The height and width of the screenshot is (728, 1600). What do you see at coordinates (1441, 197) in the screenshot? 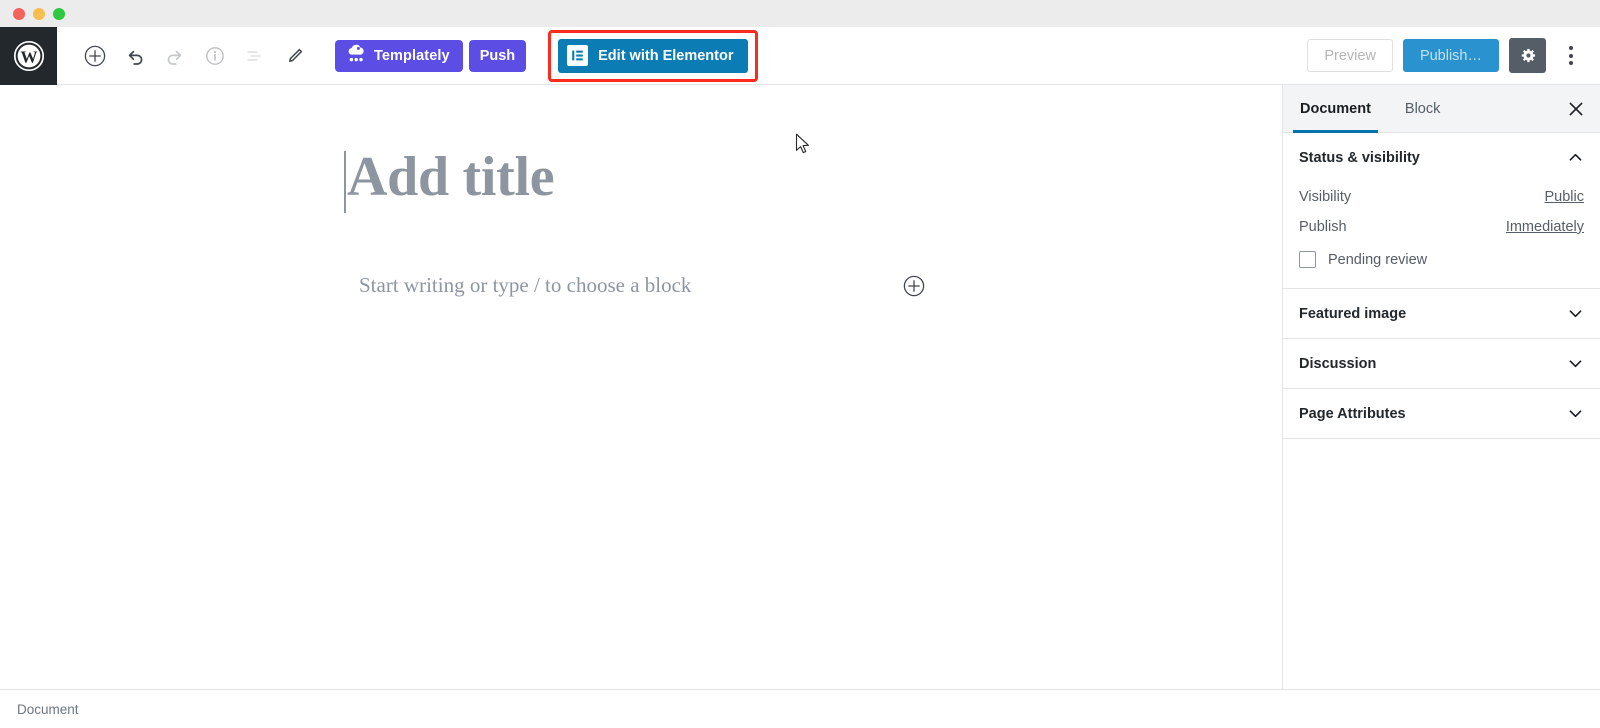
I see `row-visibility: Visibility Public` at bounding box center [1441, 197].